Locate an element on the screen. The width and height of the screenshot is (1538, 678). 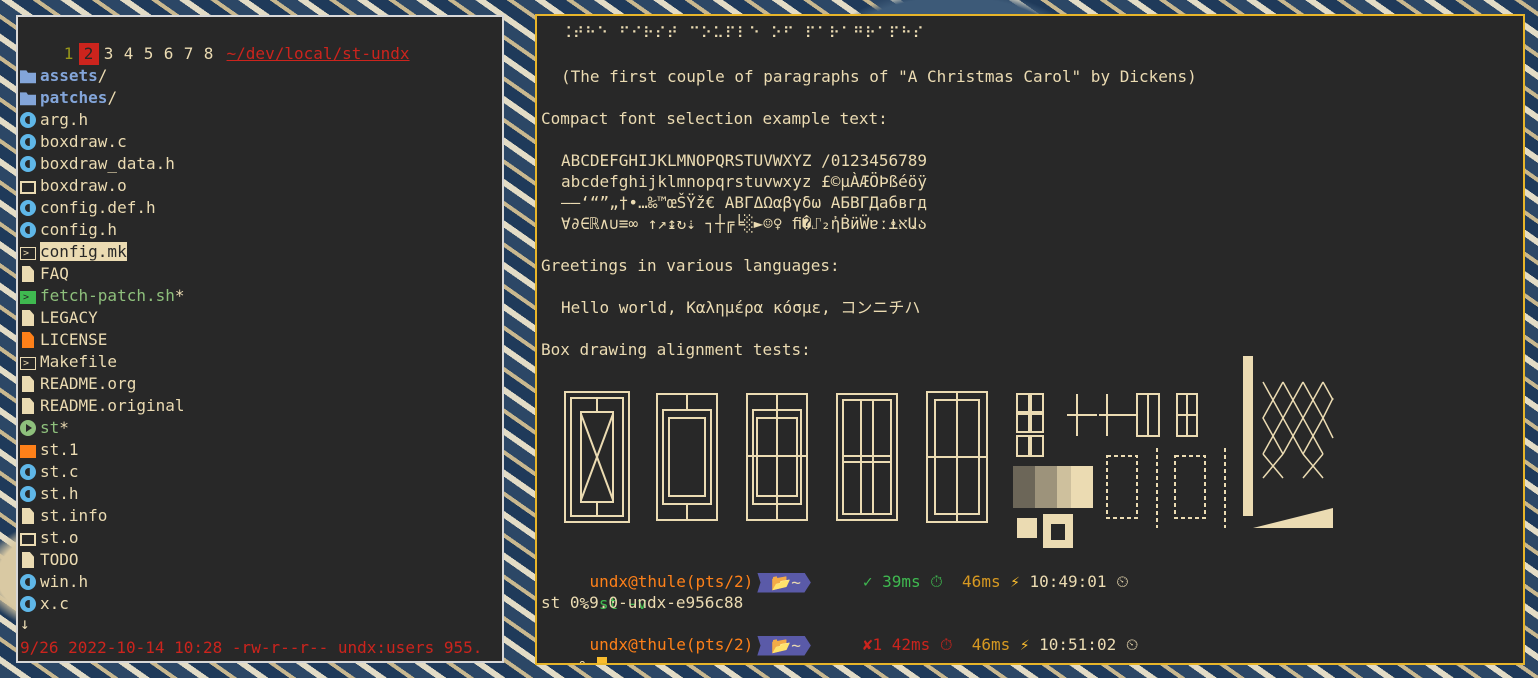
executable-icon is located at coordinates (28, 428).